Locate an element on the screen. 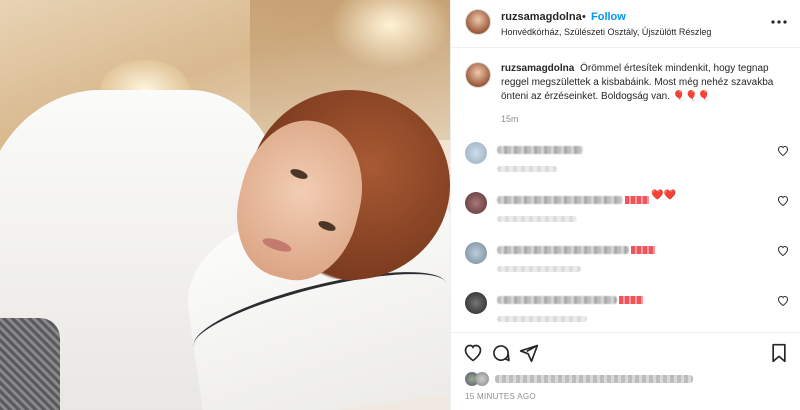 Image resolution: width=800 pixels, height=410 pixels. caption-username: ruzsamagdolna is located at coordinates (537, 68).